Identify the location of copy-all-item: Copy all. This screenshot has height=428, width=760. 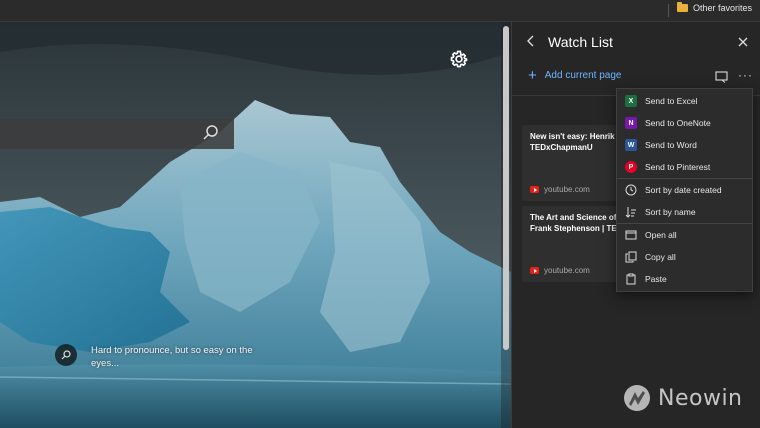
(684, 257).